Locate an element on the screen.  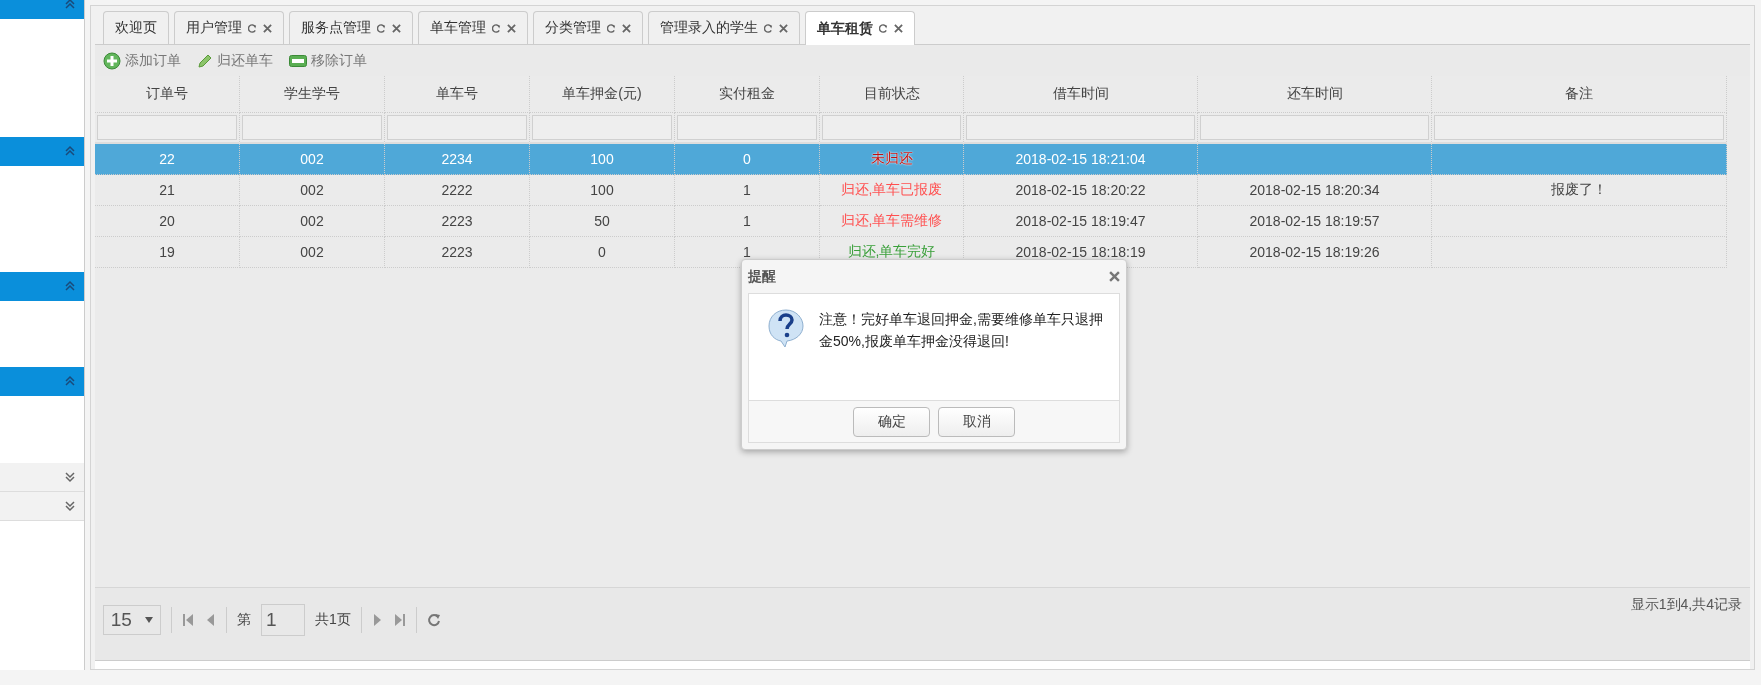
record-summary: 显示1到4,共4记录 is located at coordinates (1686, 605).